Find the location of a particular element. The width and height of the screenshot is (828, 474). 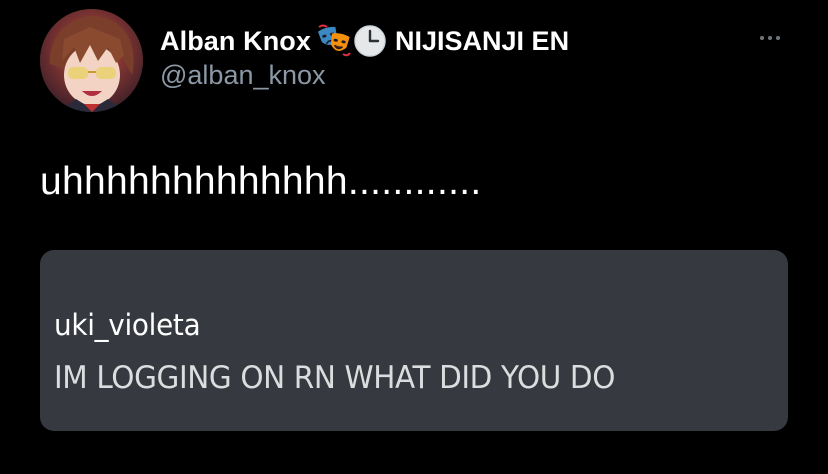

embedded-username: uki_violeta is located at coordinates (127, 325).